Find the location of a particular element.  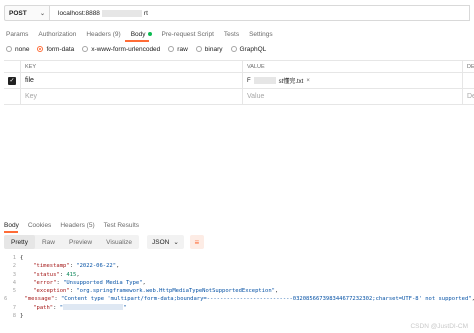

json-value: "Unsupported Media Type" is located at coordinates (103, 282).